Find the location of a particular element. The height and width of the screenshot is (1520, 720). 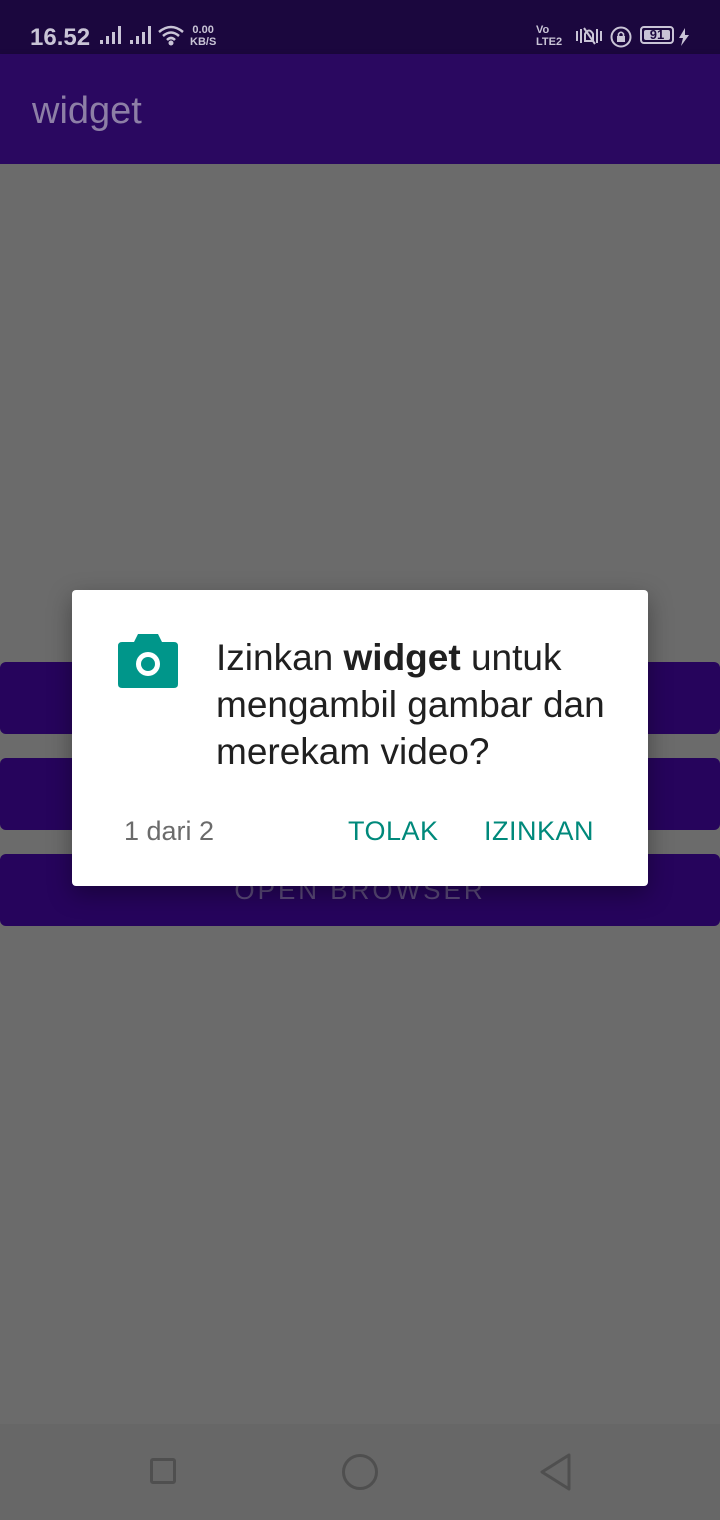

network-speed-unit: KB/S is located at coordinates (203, 42).